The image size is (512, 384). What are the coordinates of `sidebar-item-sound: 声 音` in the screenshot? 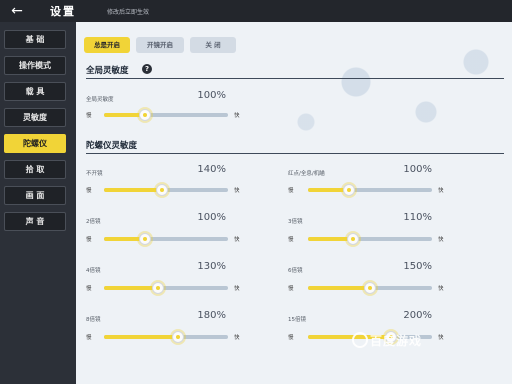 It's located at (35, 221).